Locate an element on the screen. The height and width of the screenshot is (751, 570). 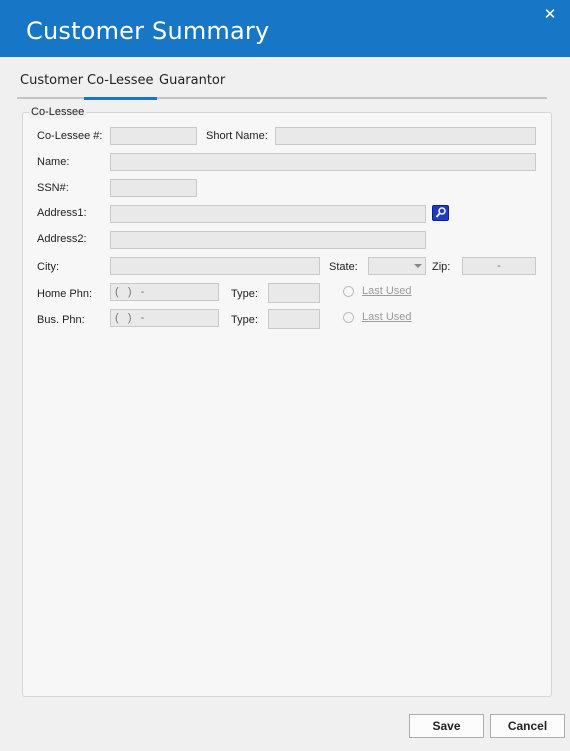
state-label: State: is located at coordinates (343, 267).